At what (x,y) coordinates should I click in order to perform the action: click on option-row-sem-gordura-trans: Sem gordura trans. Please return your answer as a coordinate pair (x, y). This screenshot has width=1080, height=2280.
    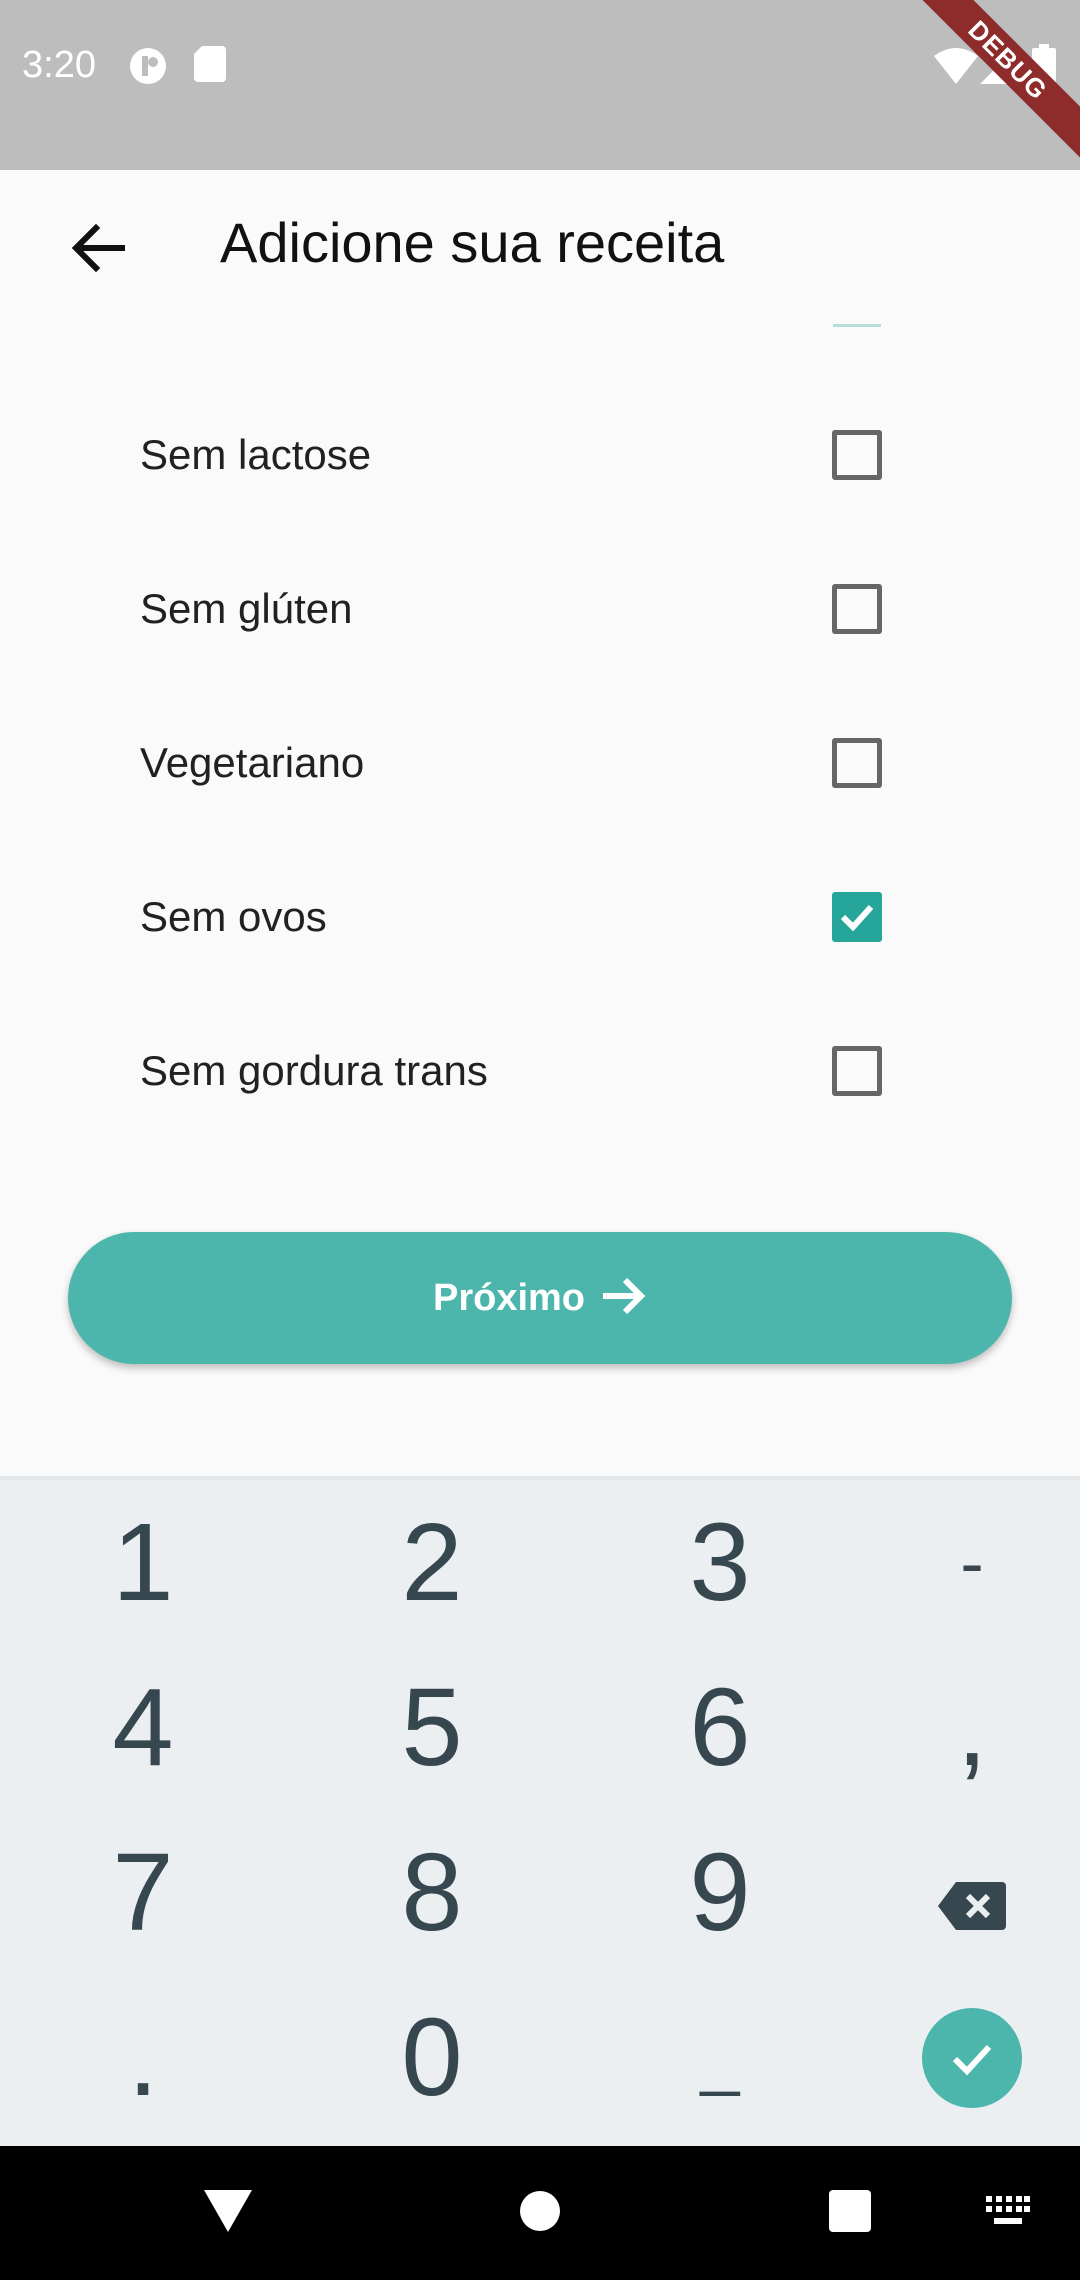
    Looking at the image, I should click on (540, 1071).